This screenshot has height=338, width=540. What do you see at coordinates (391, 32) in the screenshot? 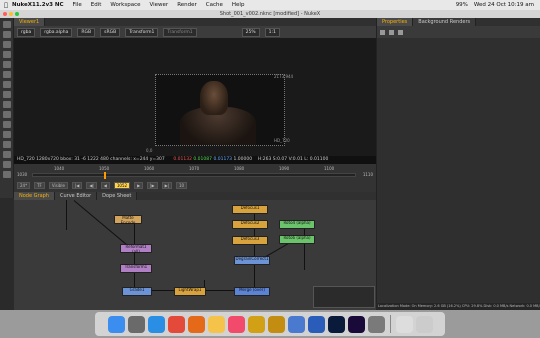
I see `clear-panels-icon` at bounding box center [391, 32].